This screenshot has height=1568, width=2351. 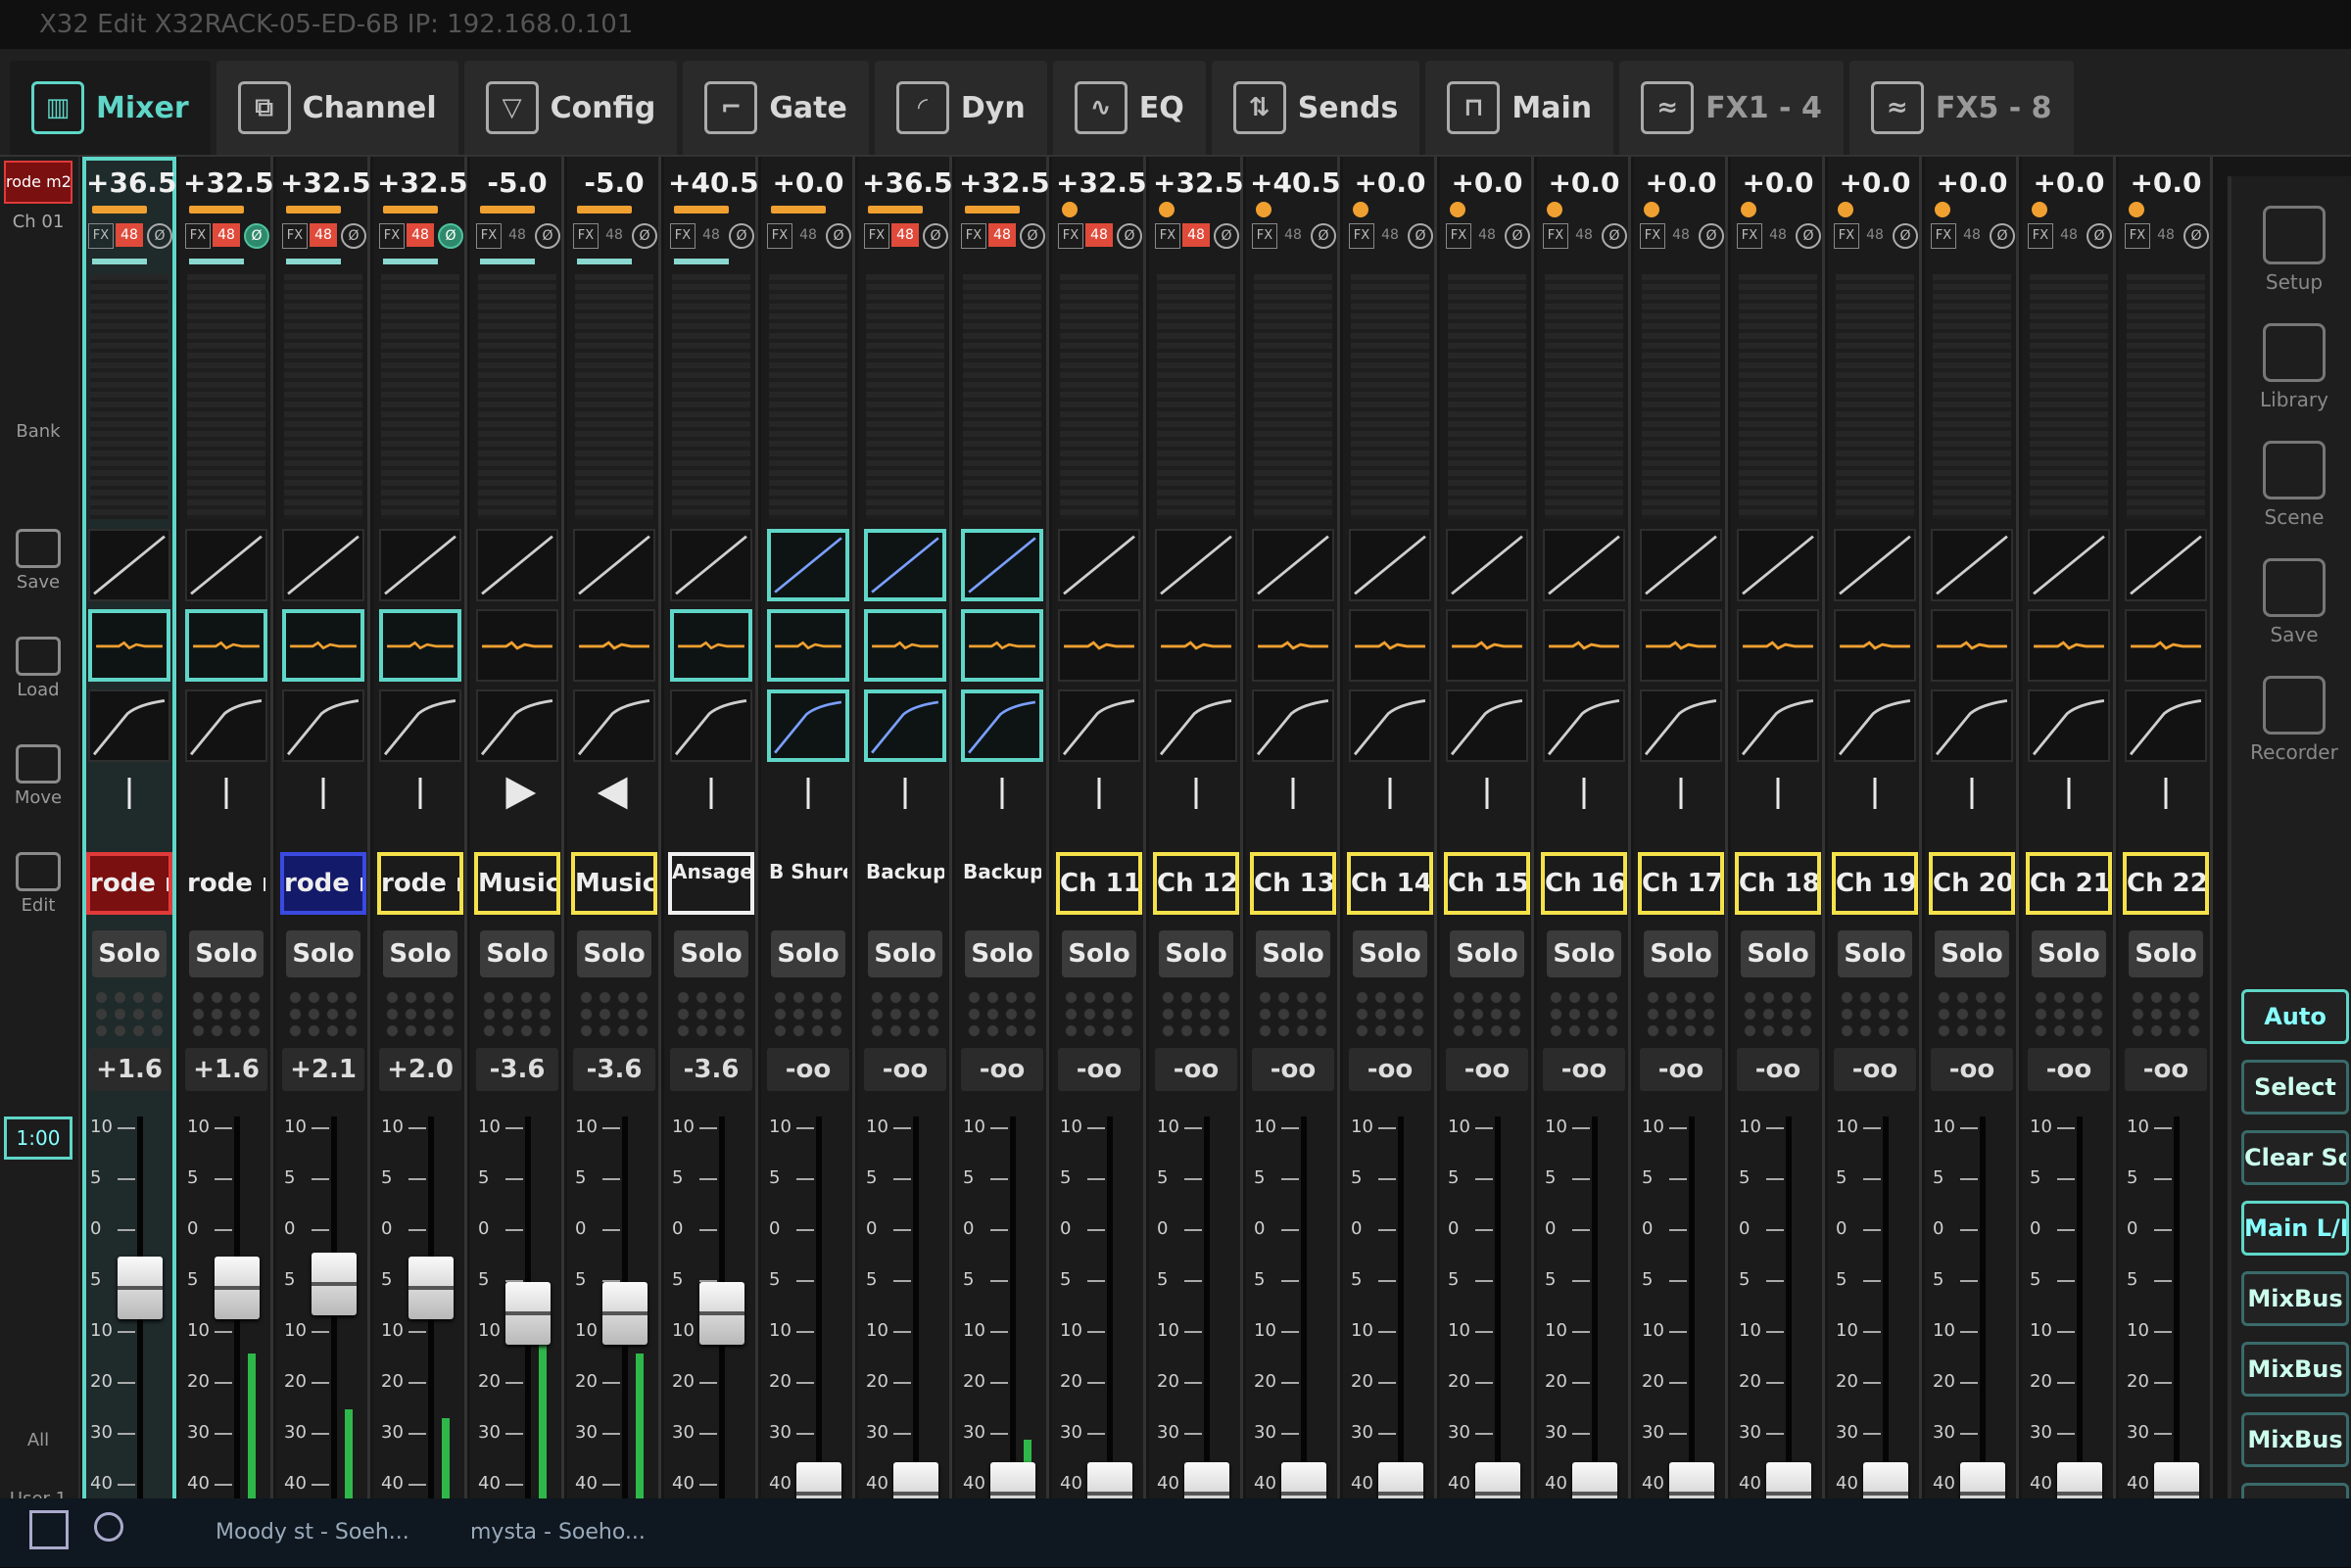 I want to click on right-panel-library: Library, so click(x=2294, y=367).